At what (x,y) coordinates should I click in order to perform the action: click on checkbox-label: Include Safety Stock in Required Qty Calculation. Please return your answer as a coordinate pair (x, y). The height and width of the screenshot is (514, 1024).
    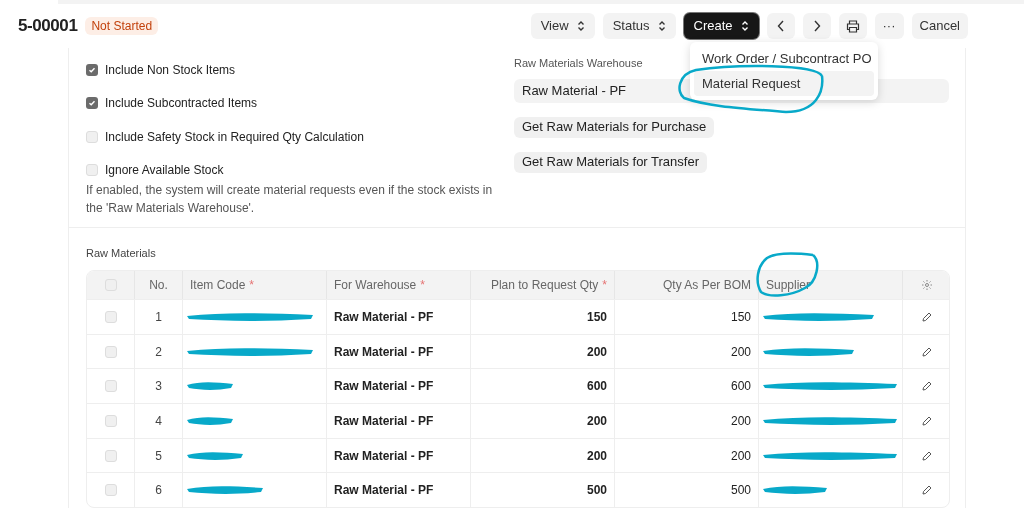
    Looking at the image, I should click on (234, 137).